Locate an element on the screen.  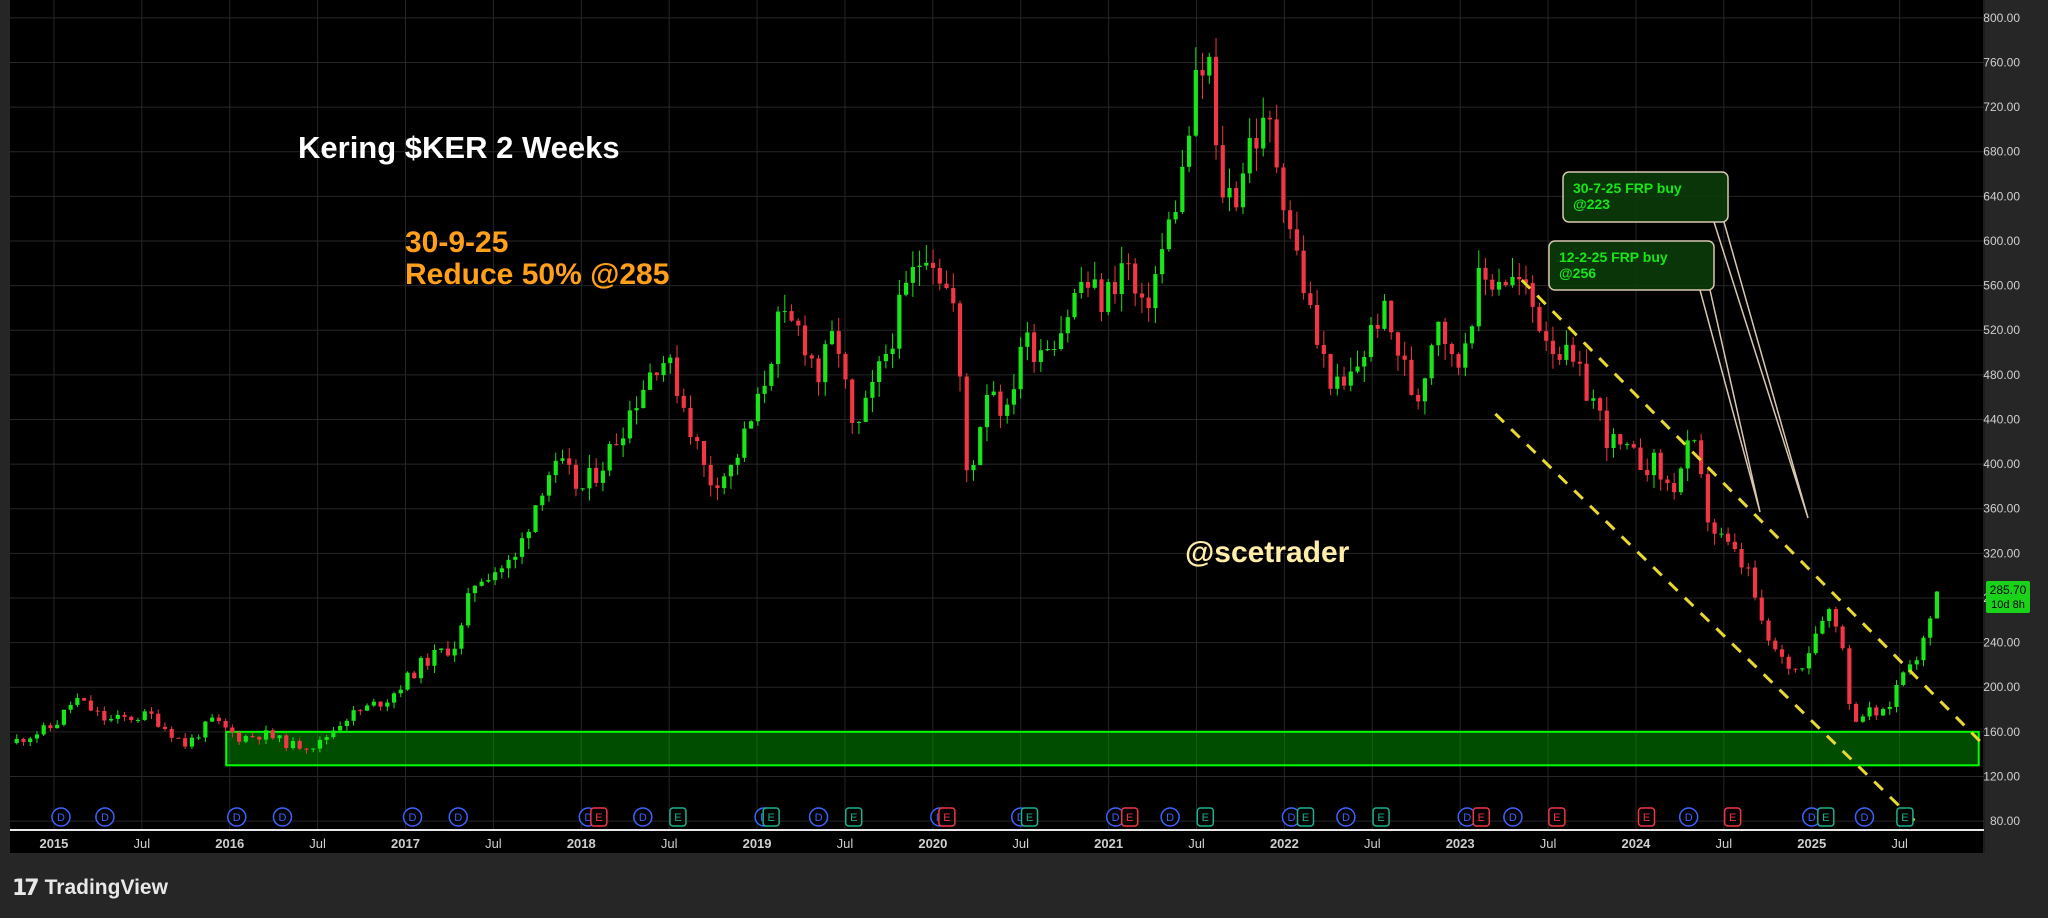
support-zone is located at coordinates (1102, 748).